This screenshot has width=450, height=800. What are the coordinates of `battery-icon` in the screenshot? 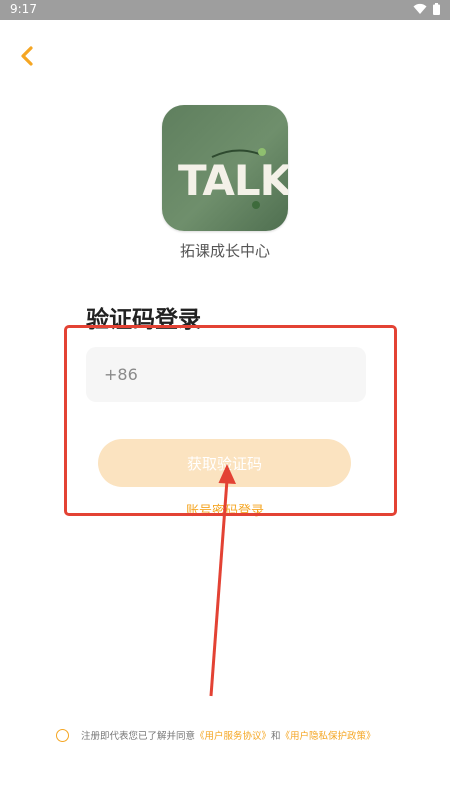 It's located at (436, 9).